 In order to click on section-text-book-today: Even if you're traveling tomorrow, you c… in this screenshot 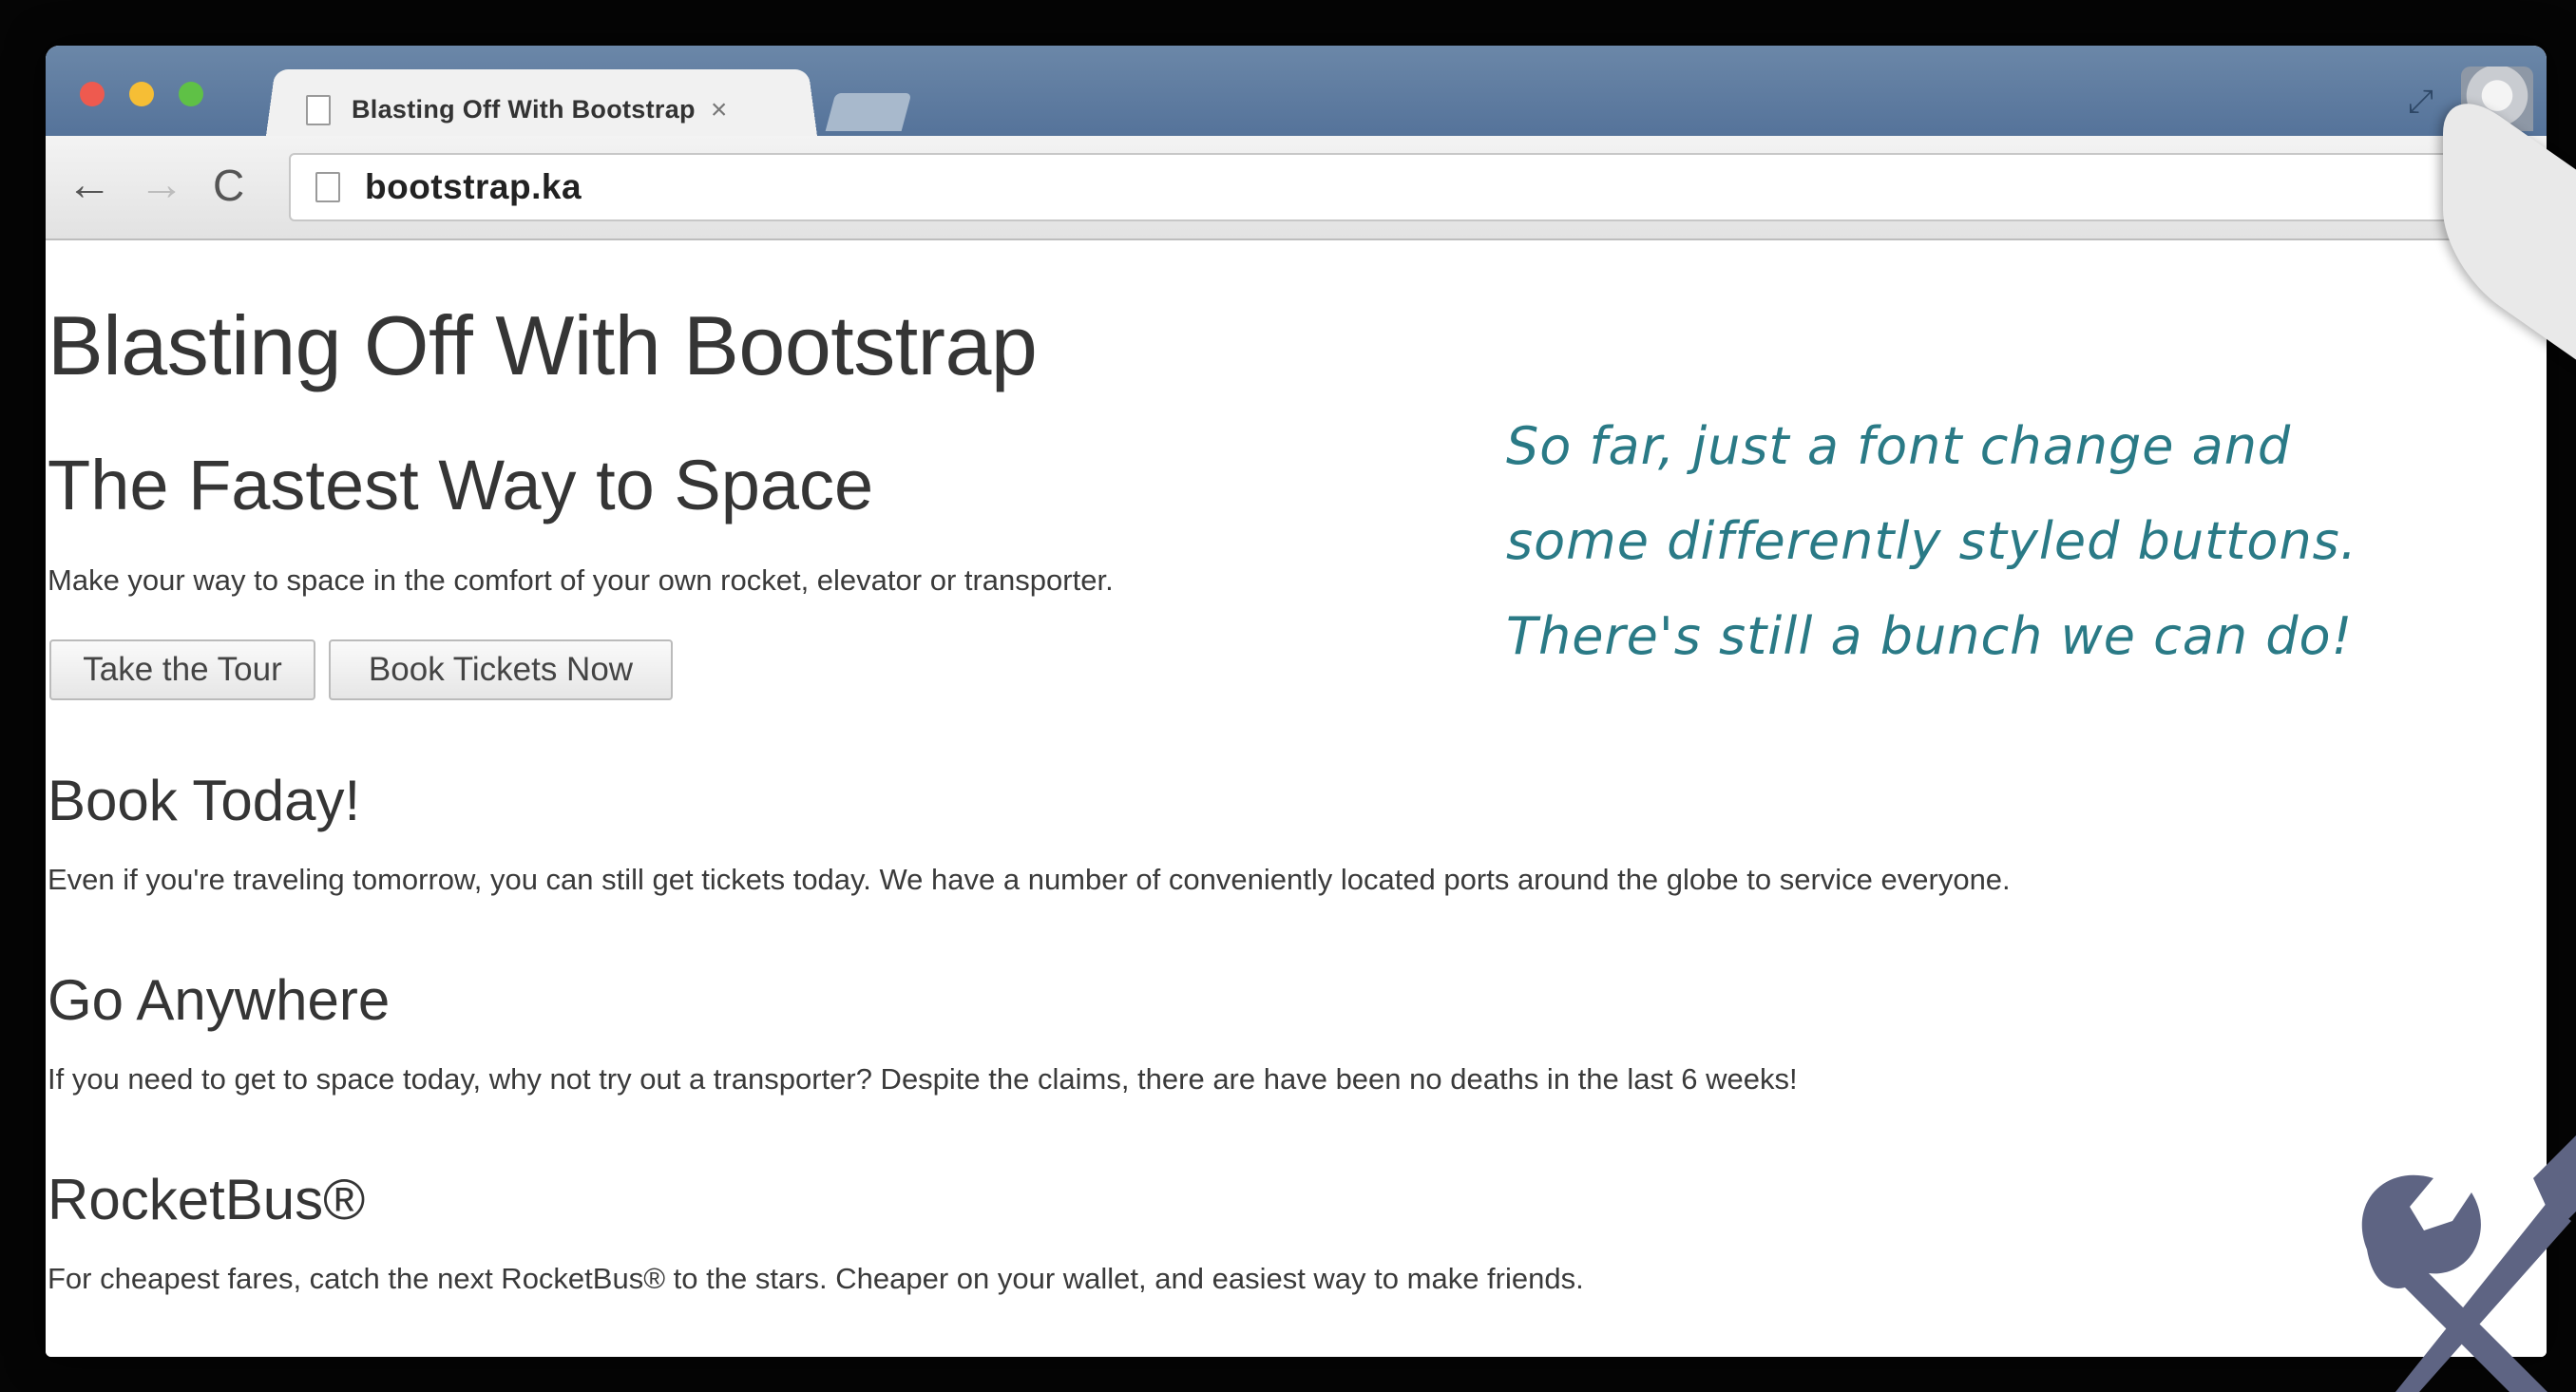, I will do `click(1029, 879)`.